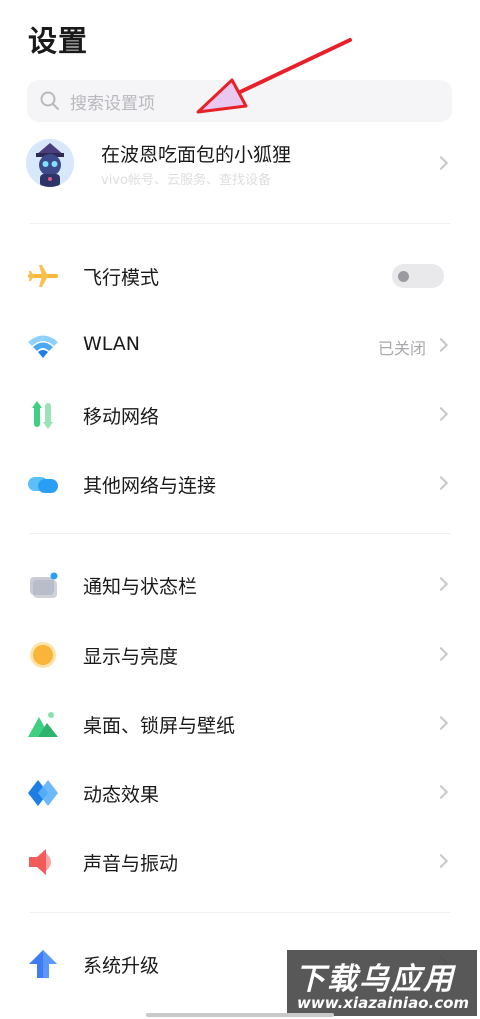 Image resolution: width=480 pixels, height=1019 pixels. Describe the element at coordinates (240, 584) in the screenshot. I see `settings-item-notifications: 通知与状态栏` at that location.